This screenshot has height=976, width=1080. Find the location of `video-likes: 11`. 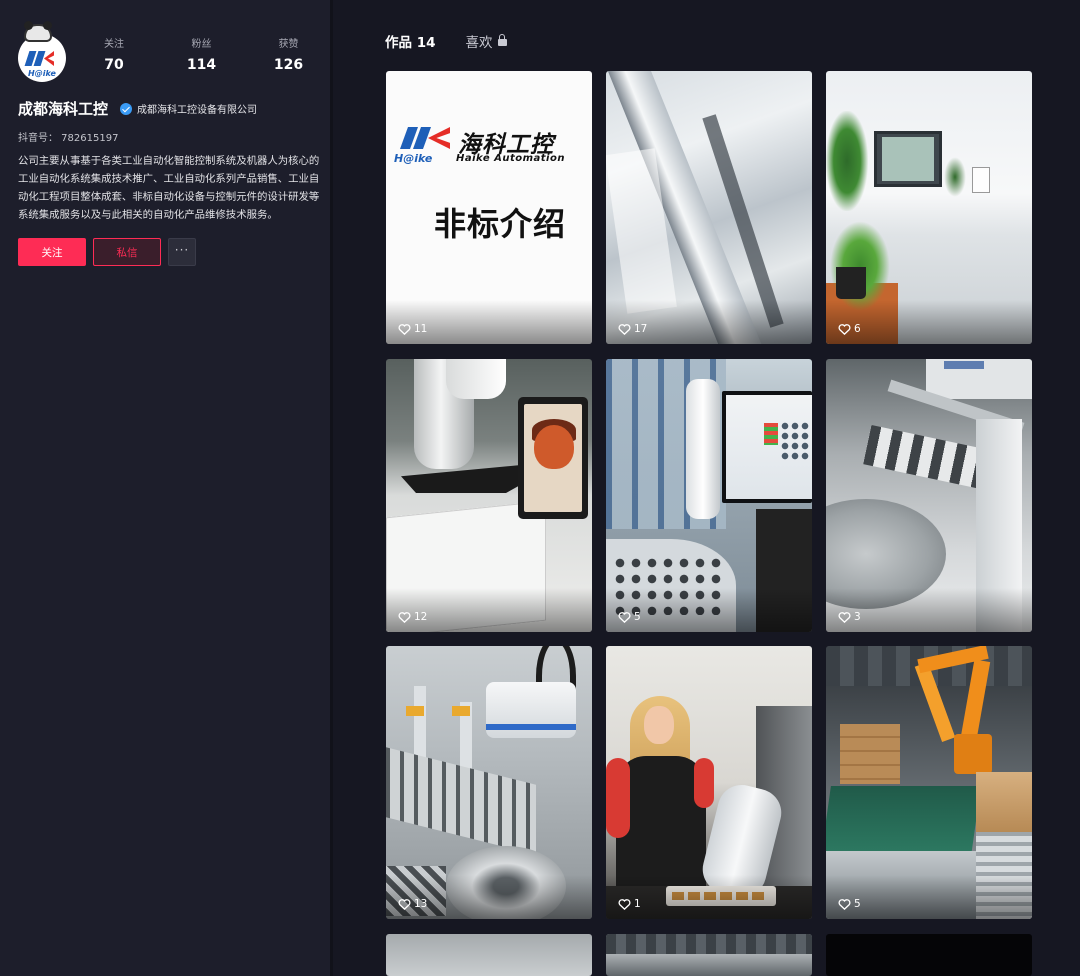

video-likes: 11 is located at coordinates (412, 329).